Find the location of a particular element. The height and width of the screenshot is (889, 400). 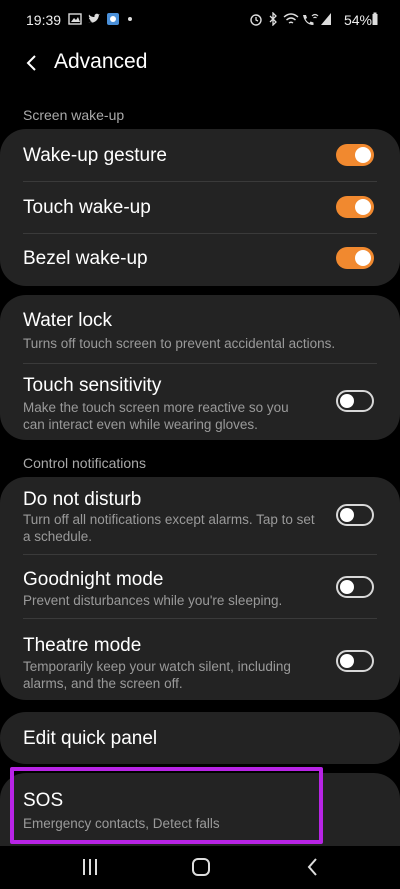

wakeup-gesture-row: Wake-up gesture is located at coordinates (200, 155).